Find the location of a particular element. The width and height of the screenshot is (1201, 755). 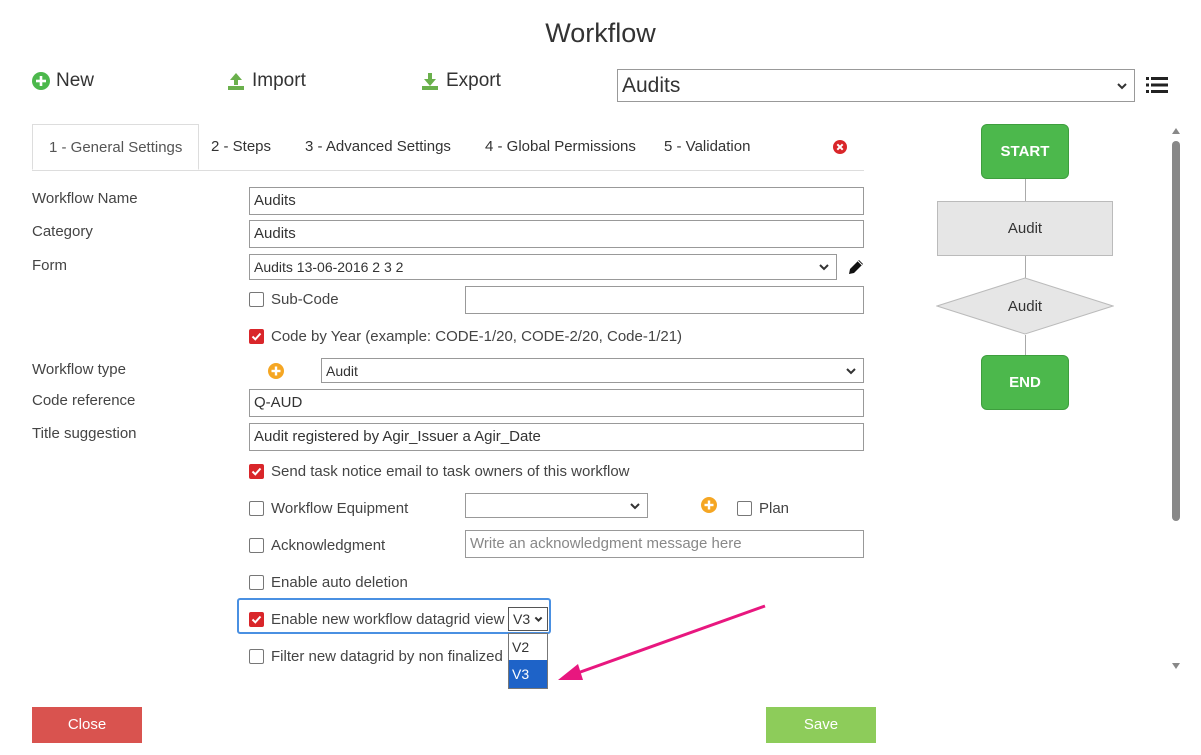

workflow-select: Audits is located at coordinates (876, 85).